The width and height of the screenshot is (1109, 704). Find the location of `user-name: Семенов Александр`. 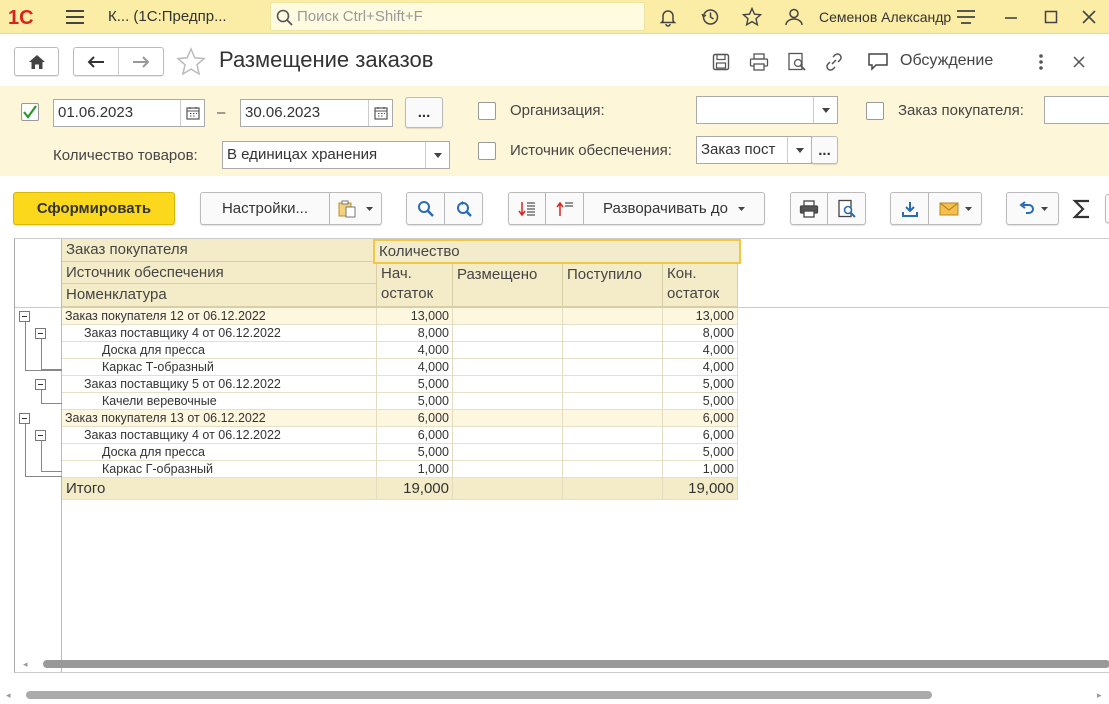

user-name: Семенов Александр is located at coordinates (885, 17).